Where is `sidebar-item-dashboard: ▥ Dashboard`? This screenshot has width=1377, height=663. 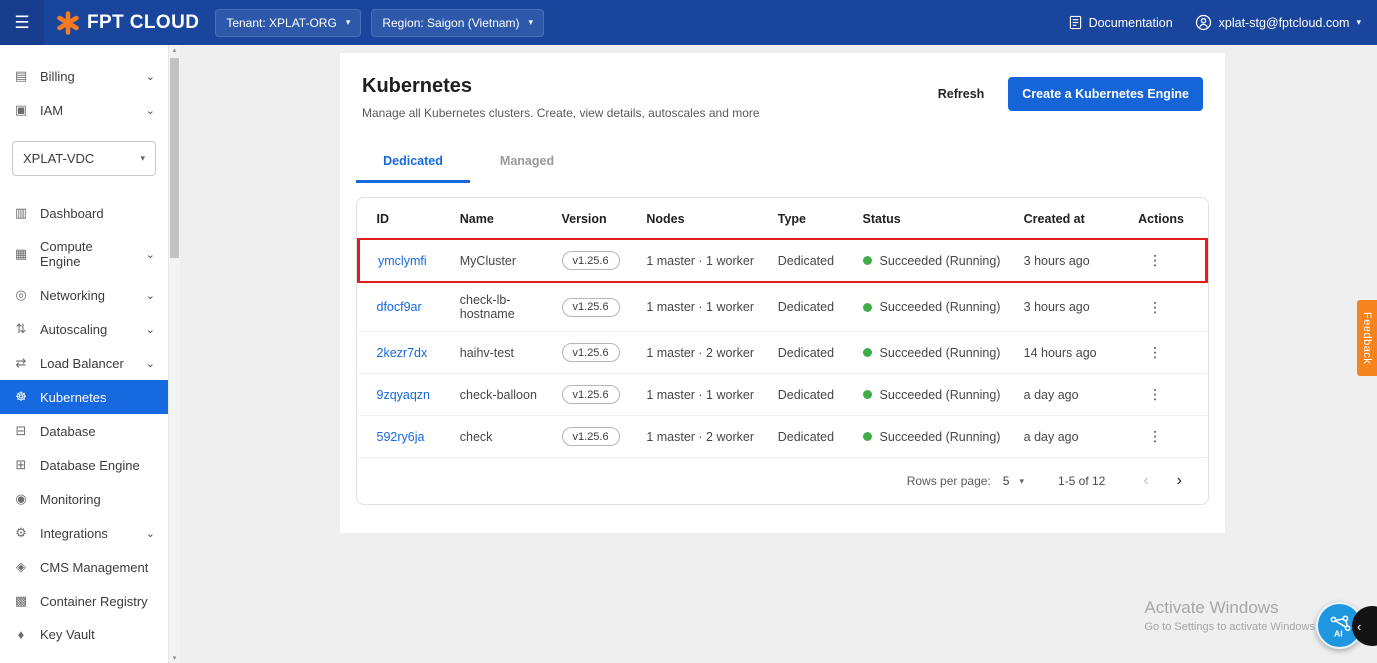 sidebar-item-dashboard: ▥ Dashboard is located at coordinates (84, 213).